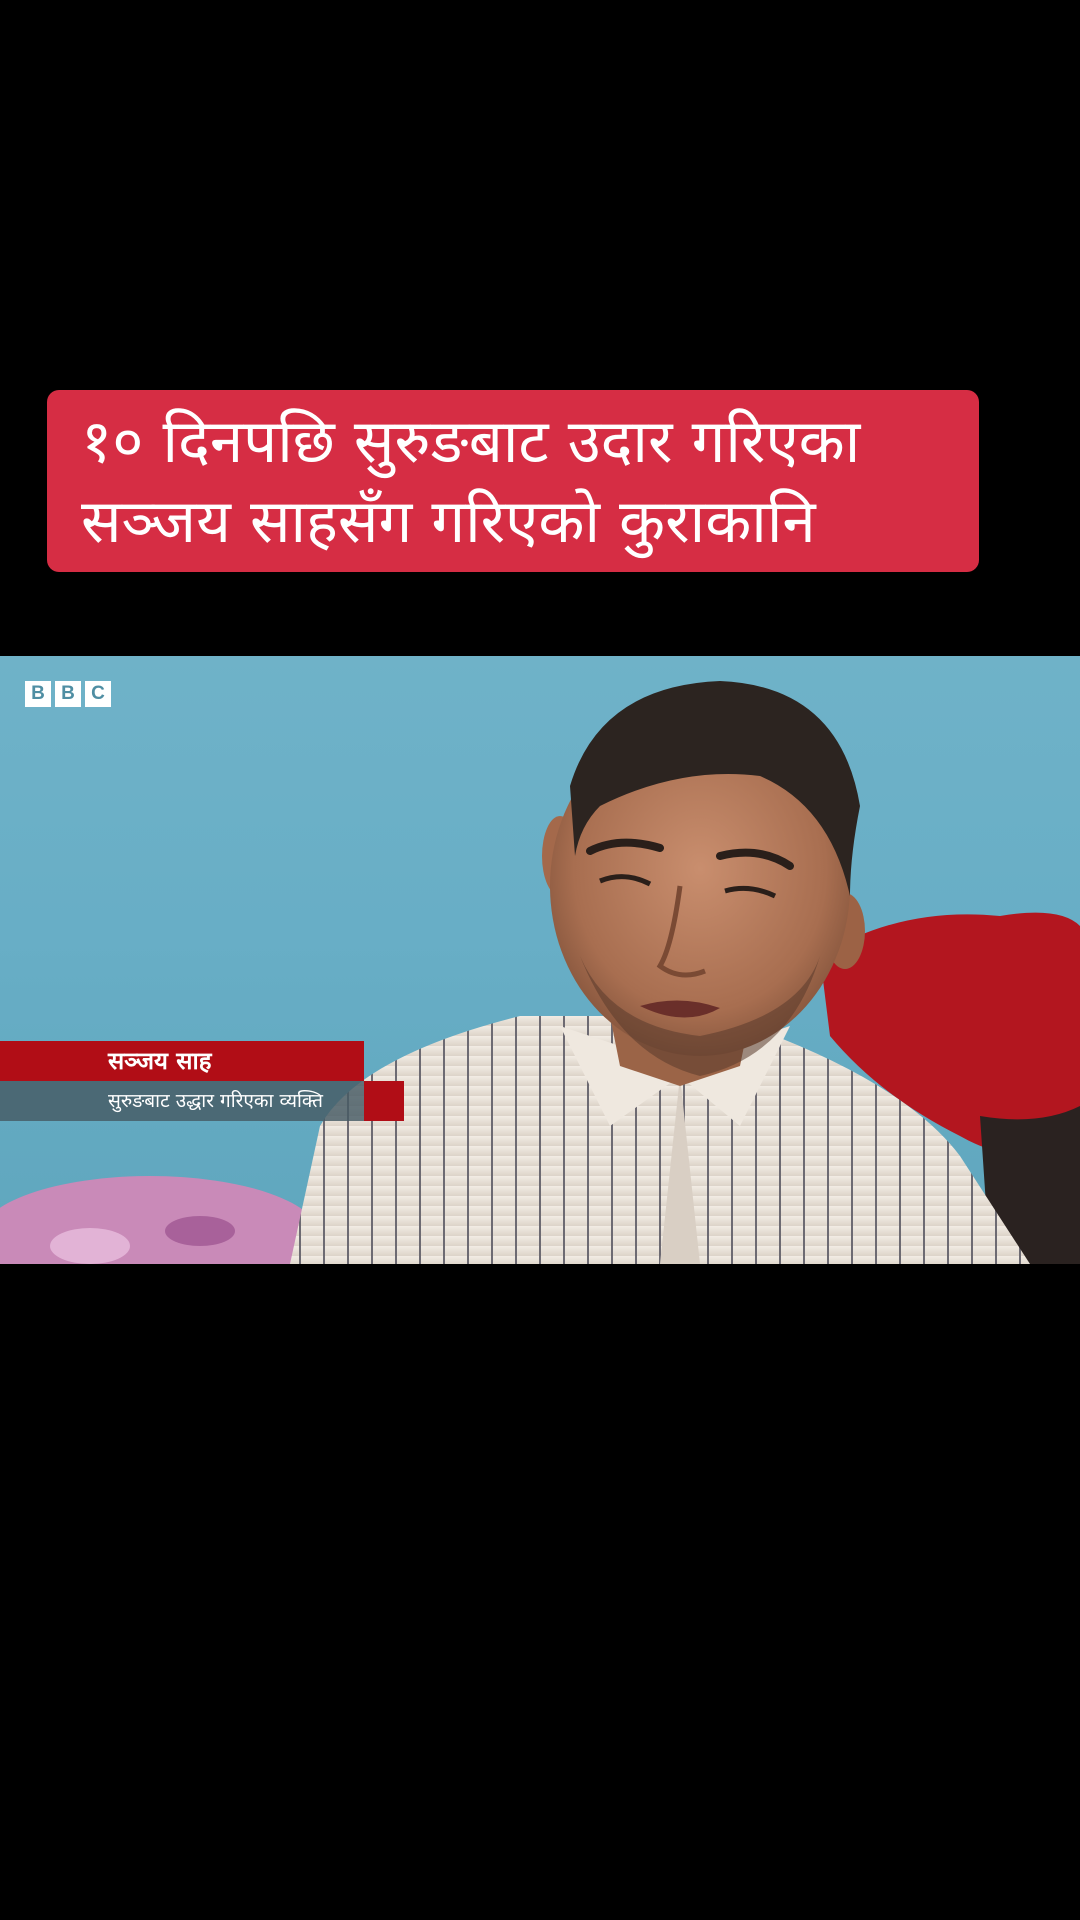 This screenshot has height=1920, width=1080. What do you see at coordinates (448, 522) in the screenshot?
I see `headline-line-2: सञ्जय साहसँग गरिएको कुराकानि` at bounding box center [448, 522].